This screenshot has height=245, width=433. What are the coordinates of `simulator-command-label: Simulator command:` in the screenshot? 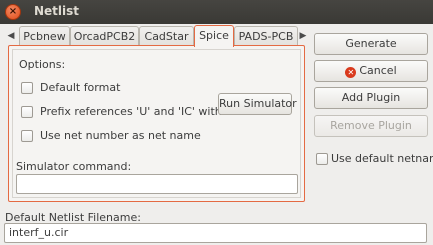 It's located at (74, 166).